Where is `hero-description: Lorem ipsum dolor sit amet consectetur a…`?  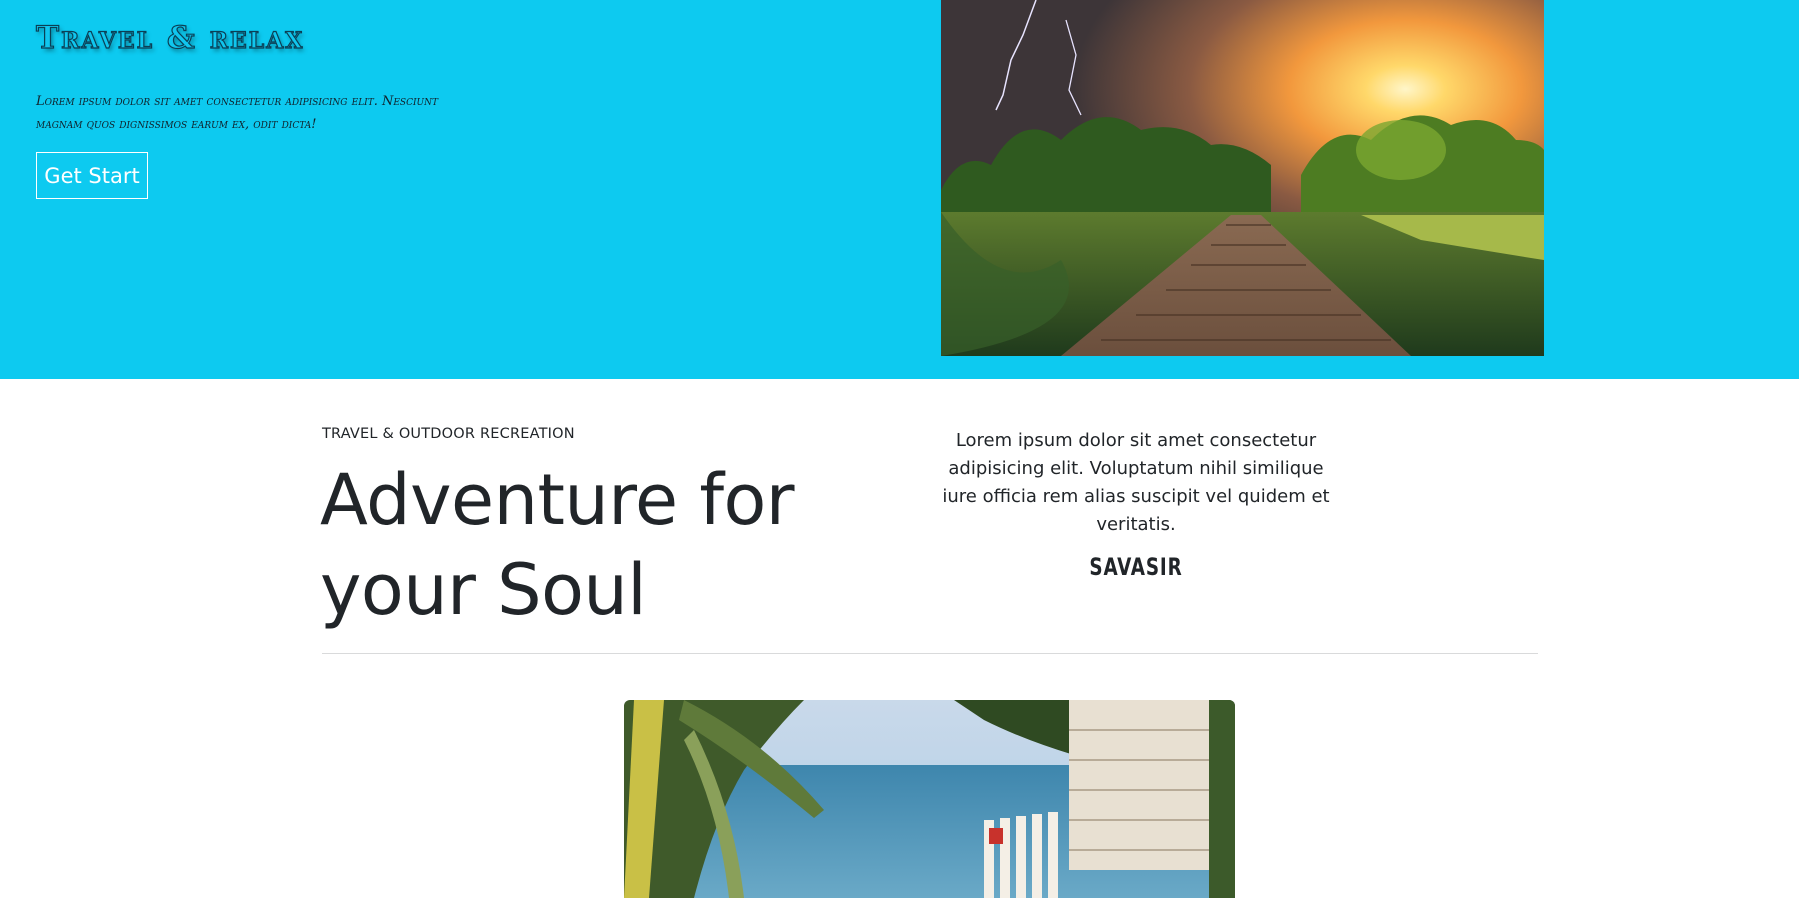 hero-description: Lorem ipsum dolor sit amet consectetur a… is located at coordinates (237, 113).